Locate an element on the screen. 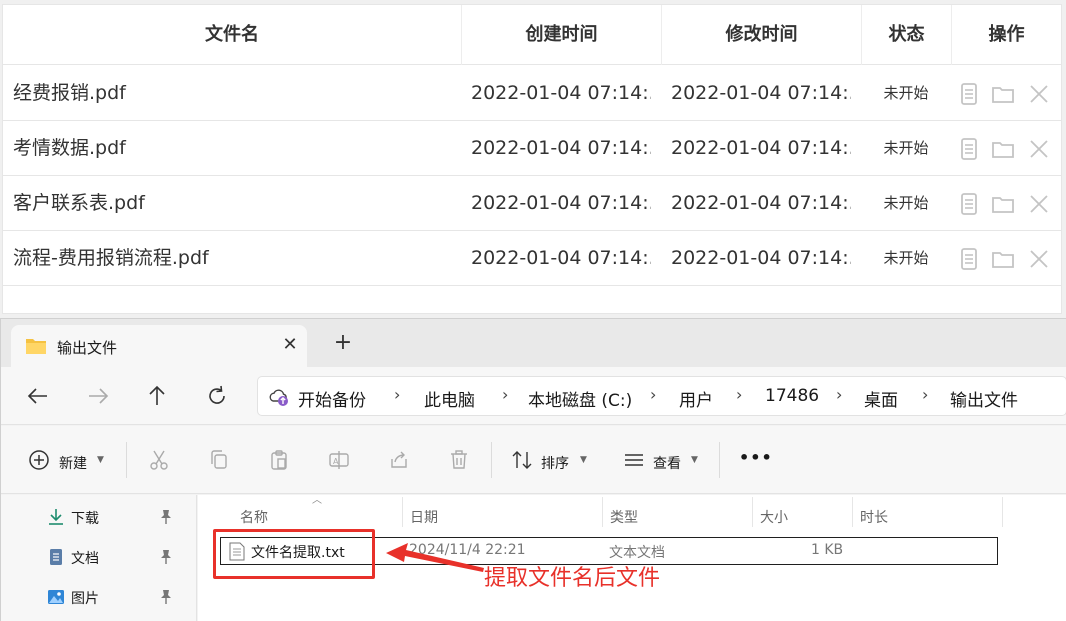 The width and height of the screenshot is (1066, 621). share-icon is located at coordinates (399, 460).